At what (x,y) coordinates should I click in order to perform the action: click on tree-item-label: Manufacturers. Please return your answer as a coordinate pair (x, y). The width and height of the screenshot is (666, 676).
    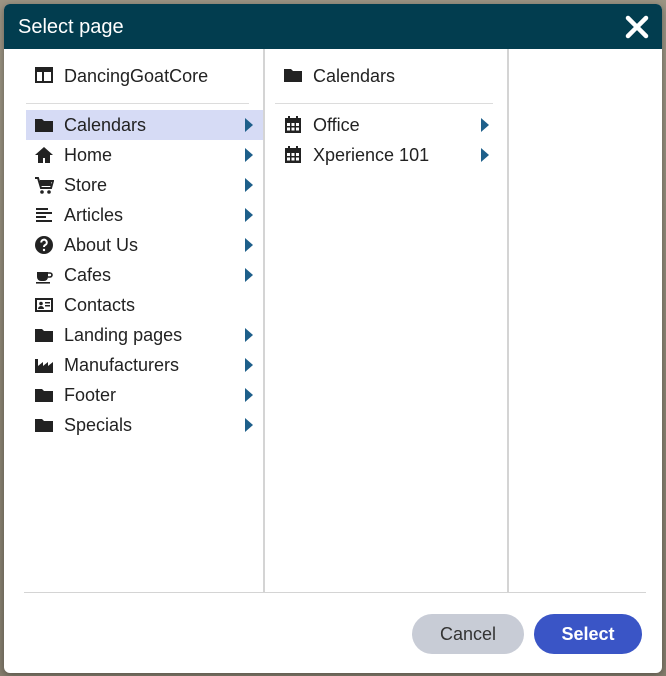
    Looking at the image, I should click on (122, 365).